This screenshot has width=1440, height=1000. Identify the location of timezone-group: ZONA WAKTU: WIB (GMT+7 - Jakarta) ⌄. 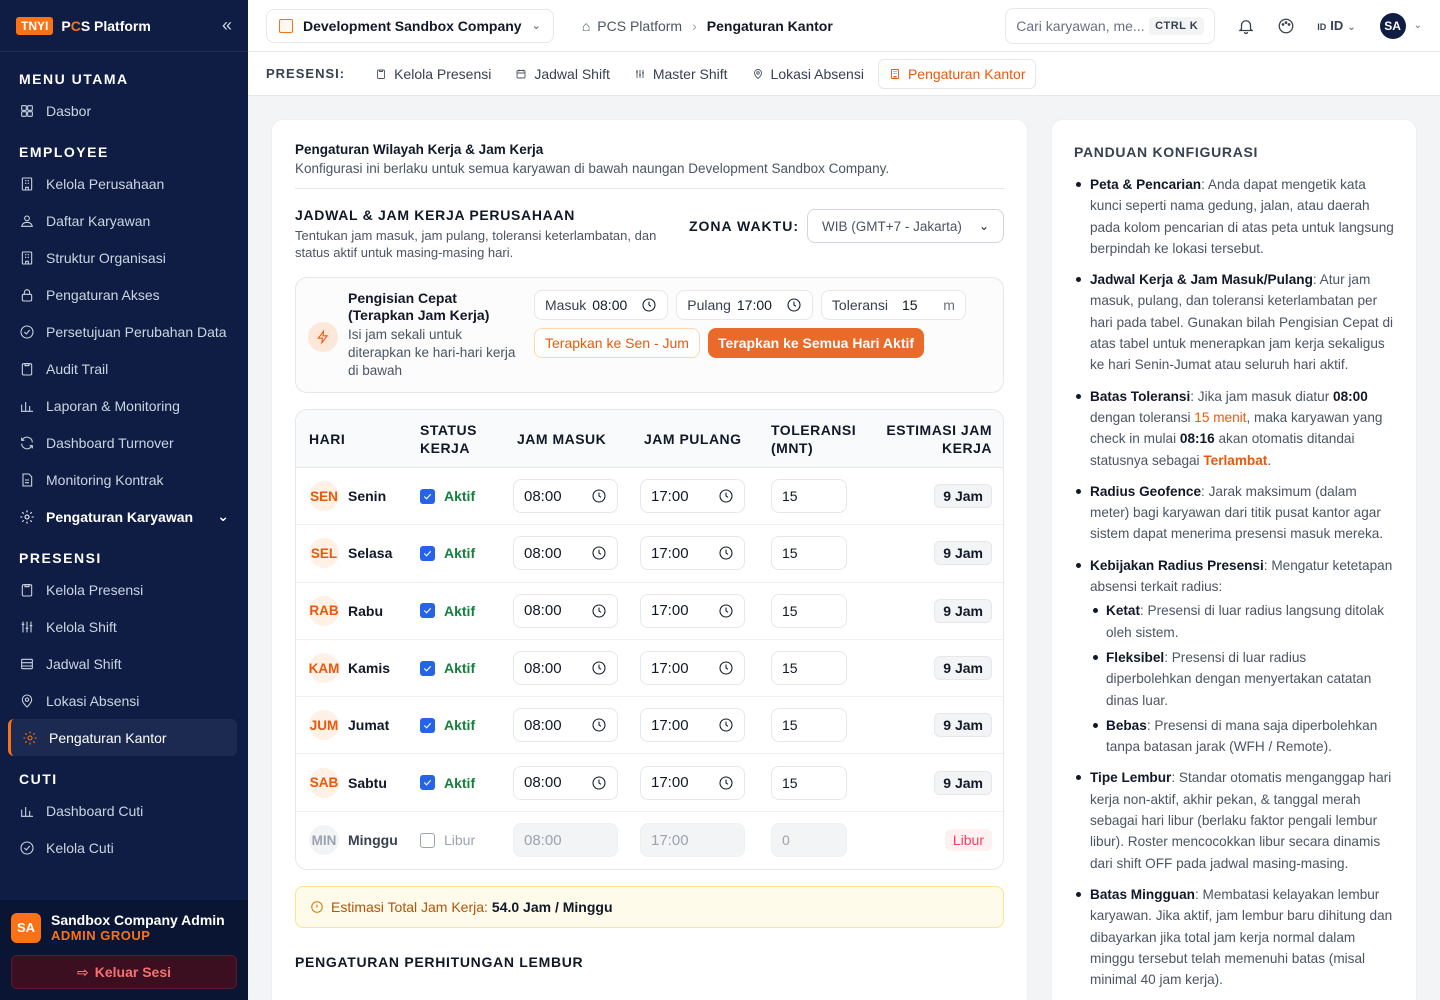
(846, 226).